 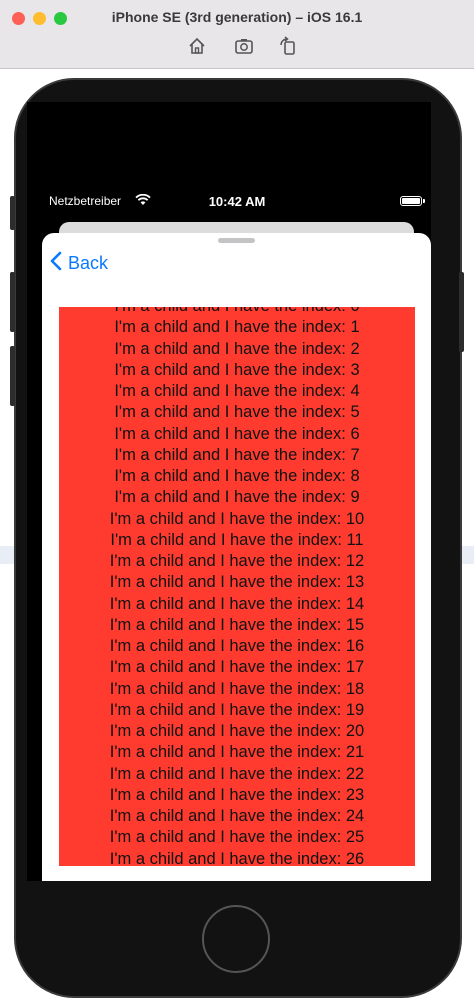 What do you see at coordinates (237, 34) in the screenshot?
I see `simulator-title-bar: iPhone SE (3rd generation) – iOS 16.1` at bounding box center [237, 34].